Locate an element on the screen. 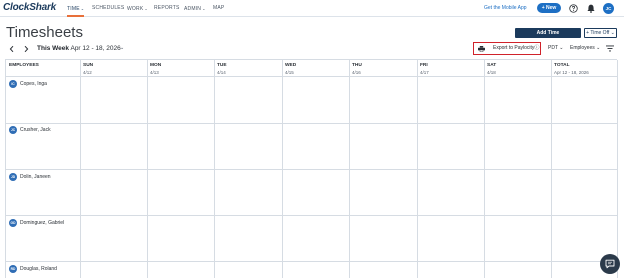  column-header-tue: TUE is located at coordinates (222, 65).